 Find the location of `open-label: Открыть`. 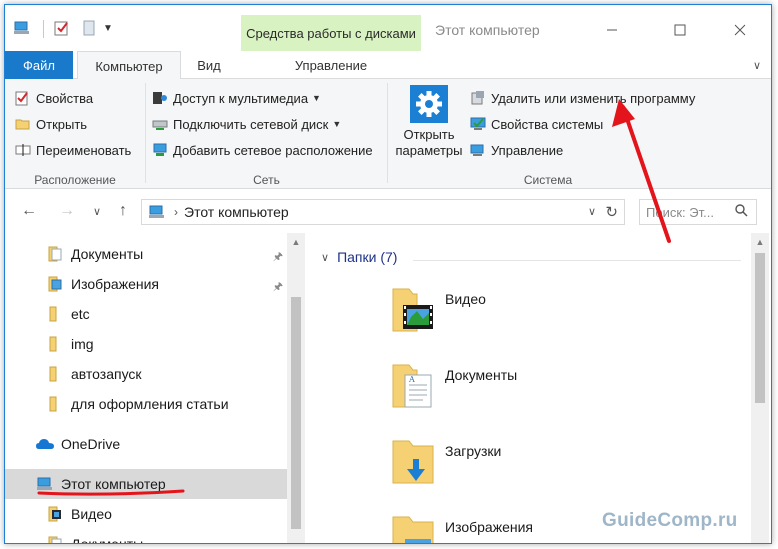

open-label: Открыть is located at coordinates (62, 124).